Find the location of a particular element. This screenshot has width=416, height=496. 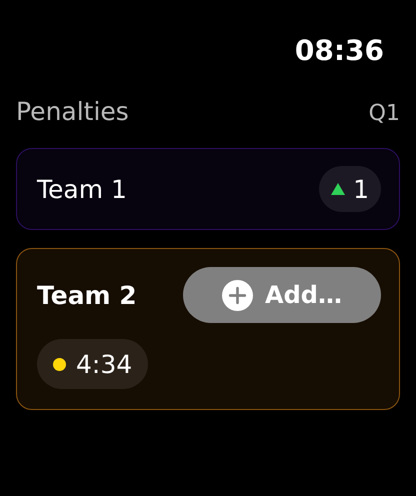

screen-title: Penalties is located at coordinates (72, 111).